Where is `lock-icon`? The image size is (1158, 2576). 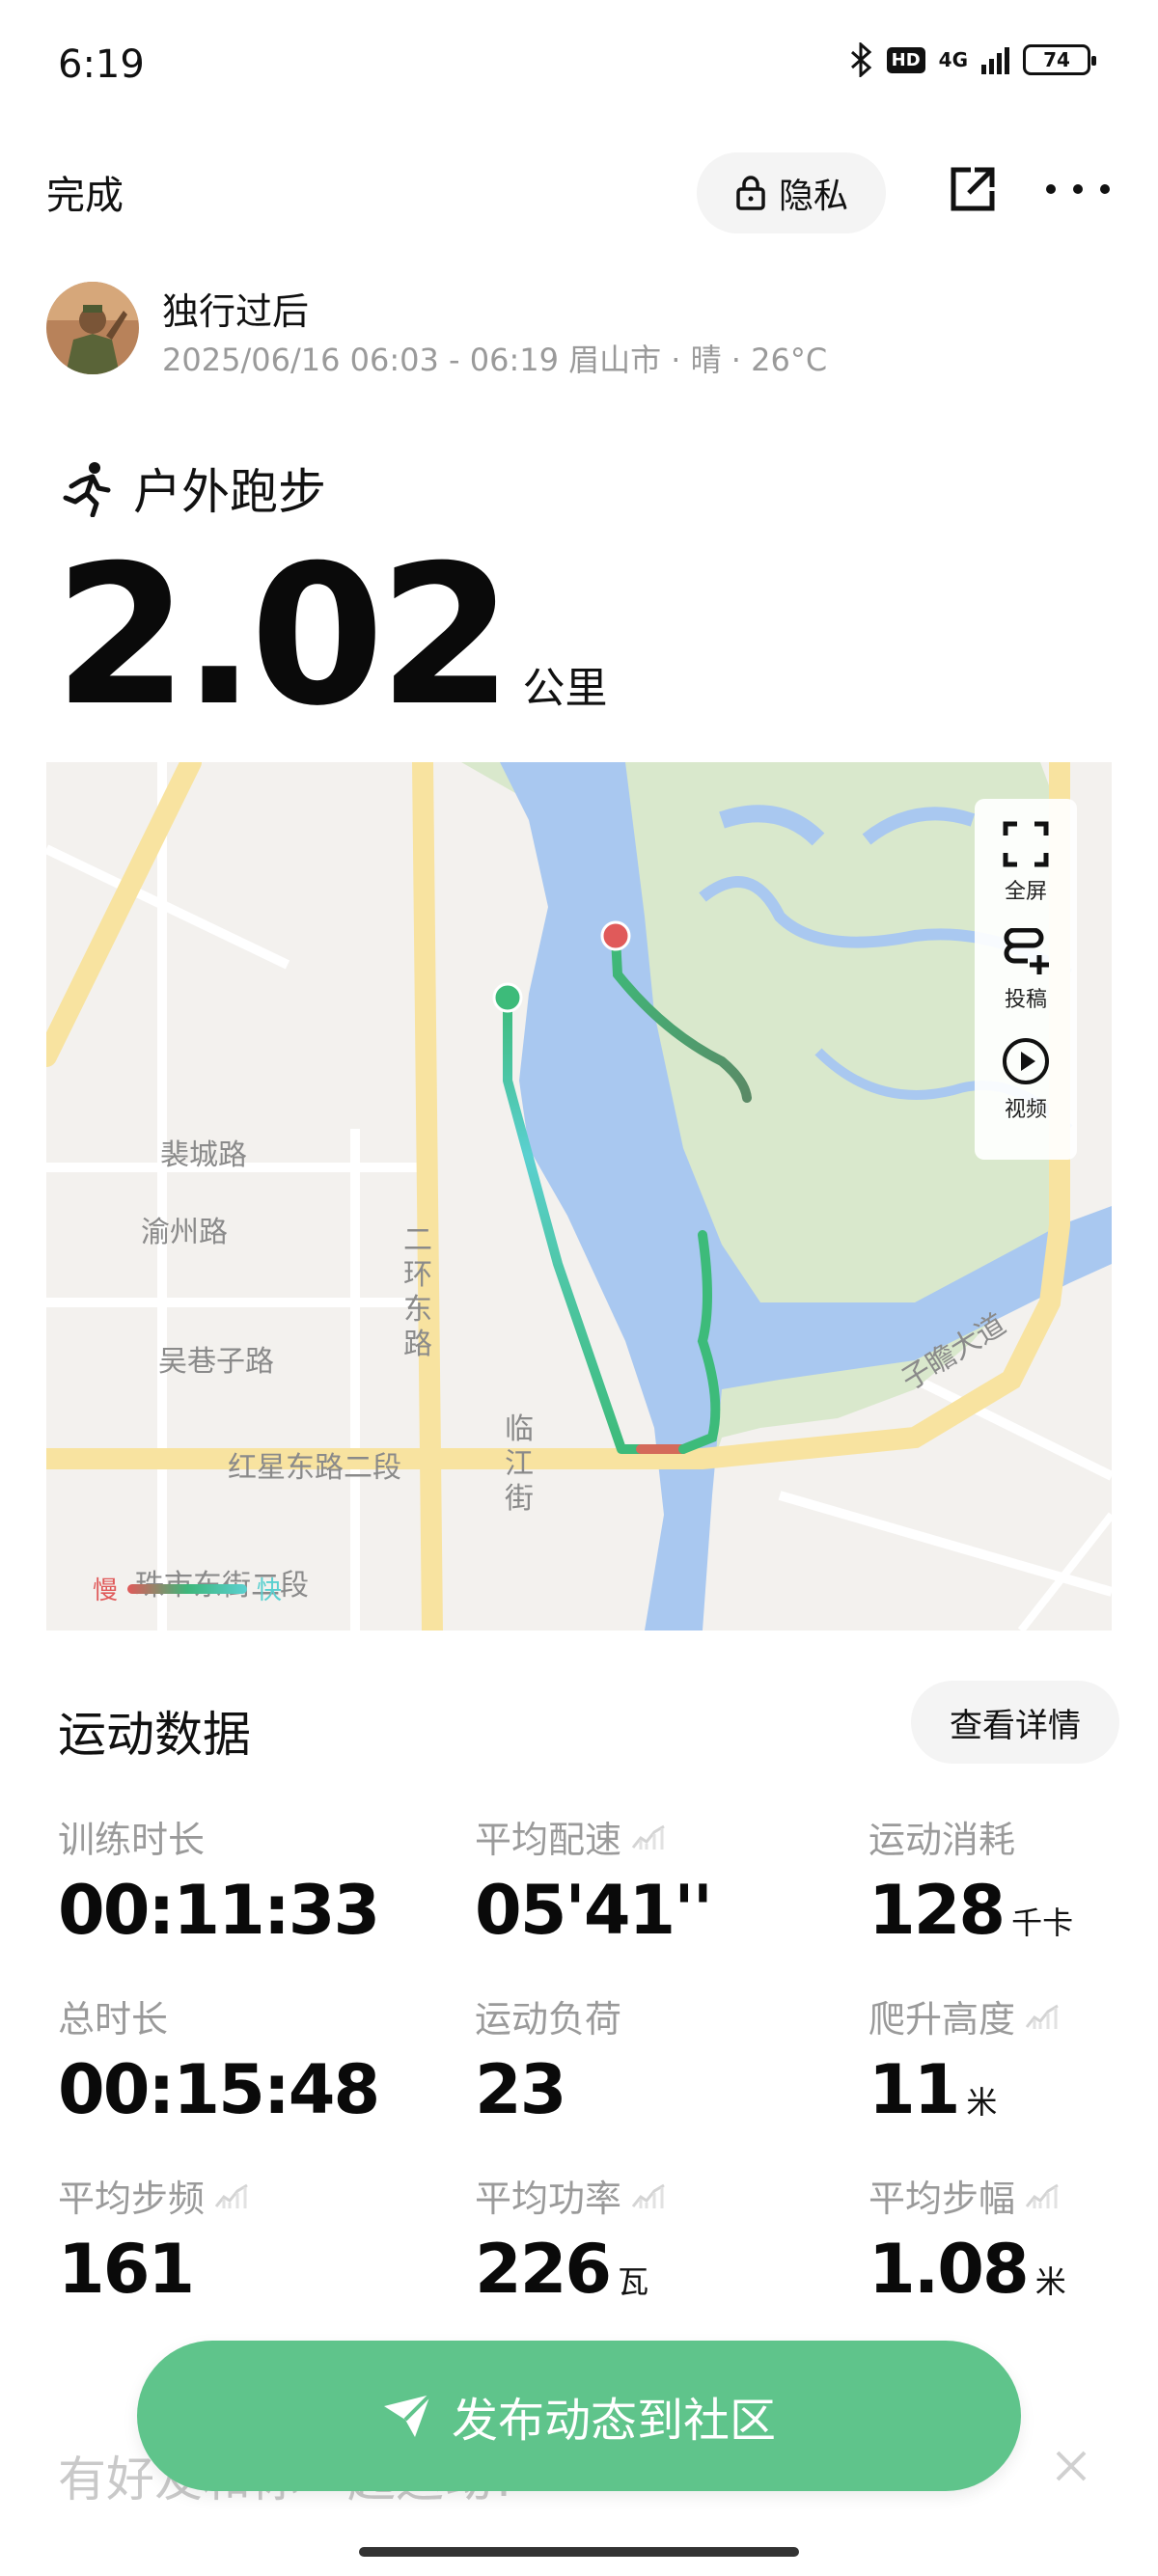
lock-icon is located at coordinates (750, 193).